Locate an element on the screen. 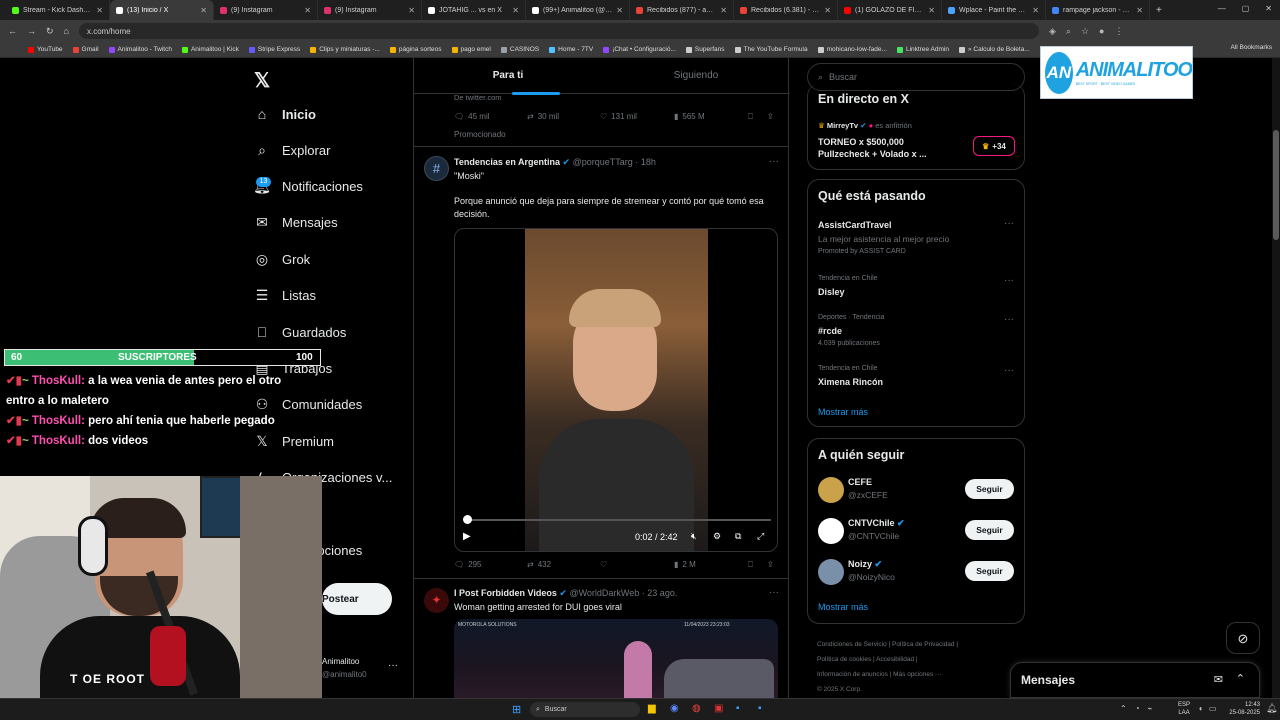  notifications-icon: 🔔︎ is located at coordinates (1271, 708).